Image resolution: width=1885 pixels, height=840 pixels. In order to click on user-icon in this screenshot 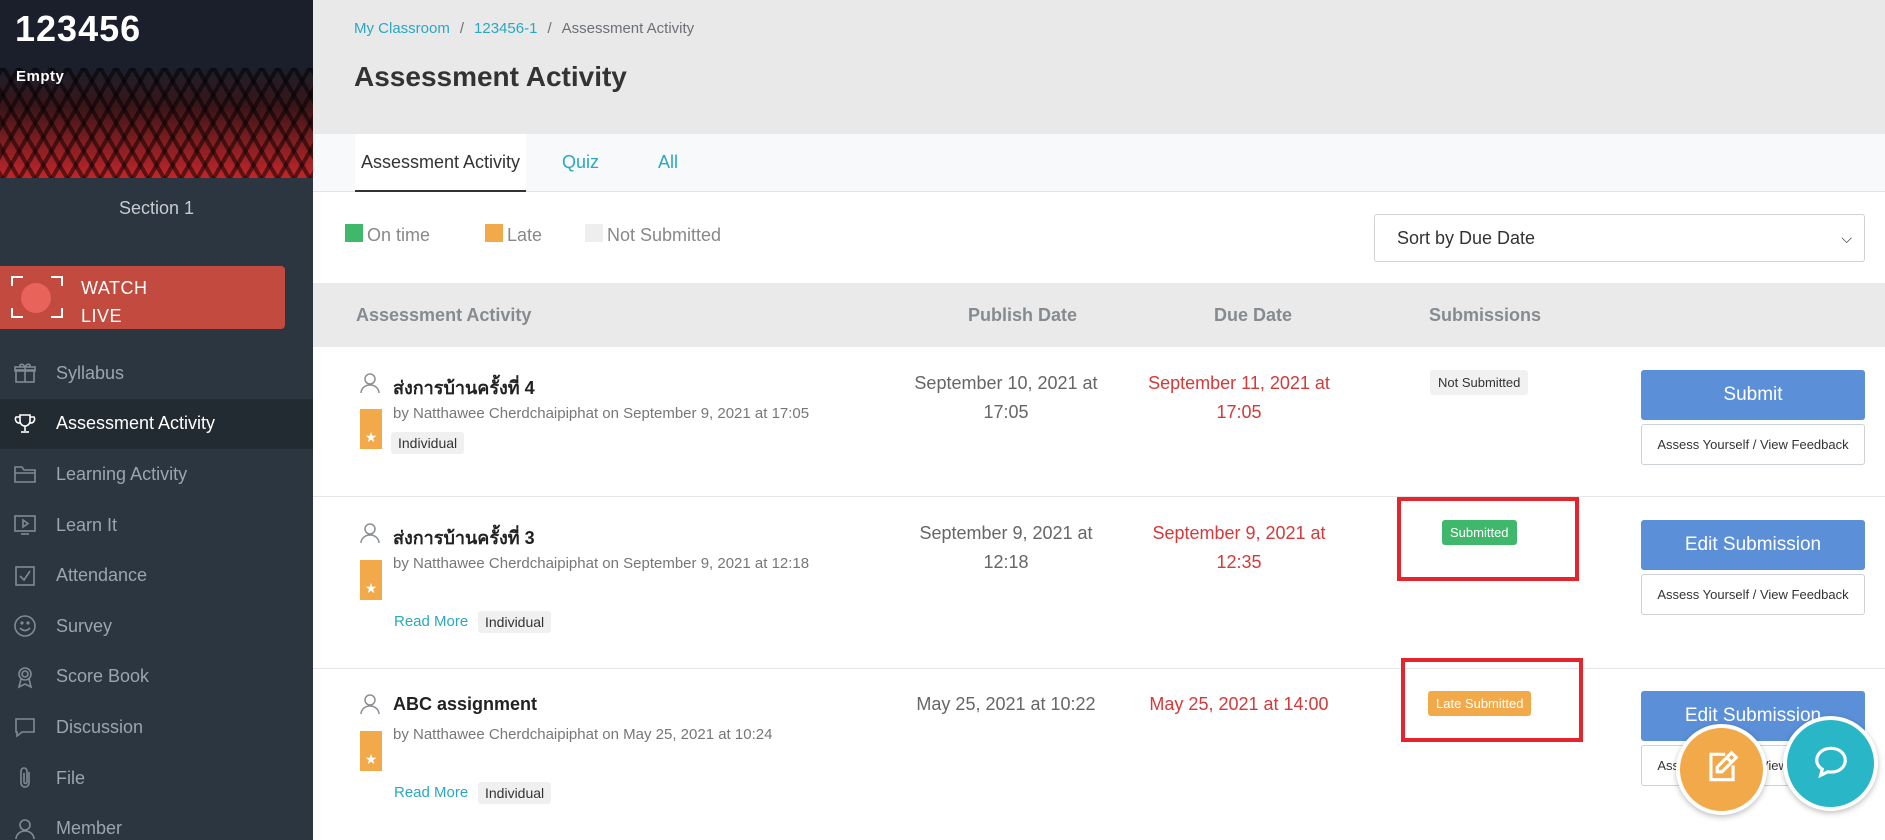, I will do `click(25, 828)`.